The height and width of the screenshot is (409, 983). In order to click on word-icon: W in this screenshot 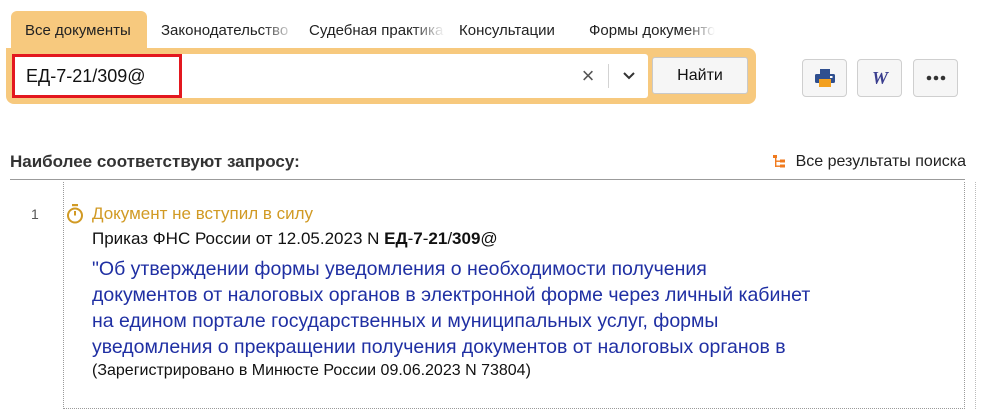, I will do `click(880, 78)`.